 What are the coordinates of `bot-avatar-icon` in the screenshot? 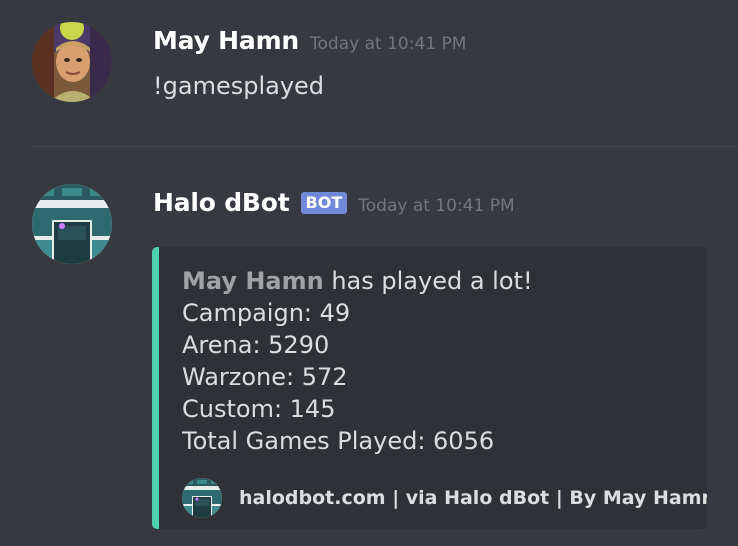 It's located at (202, 498).